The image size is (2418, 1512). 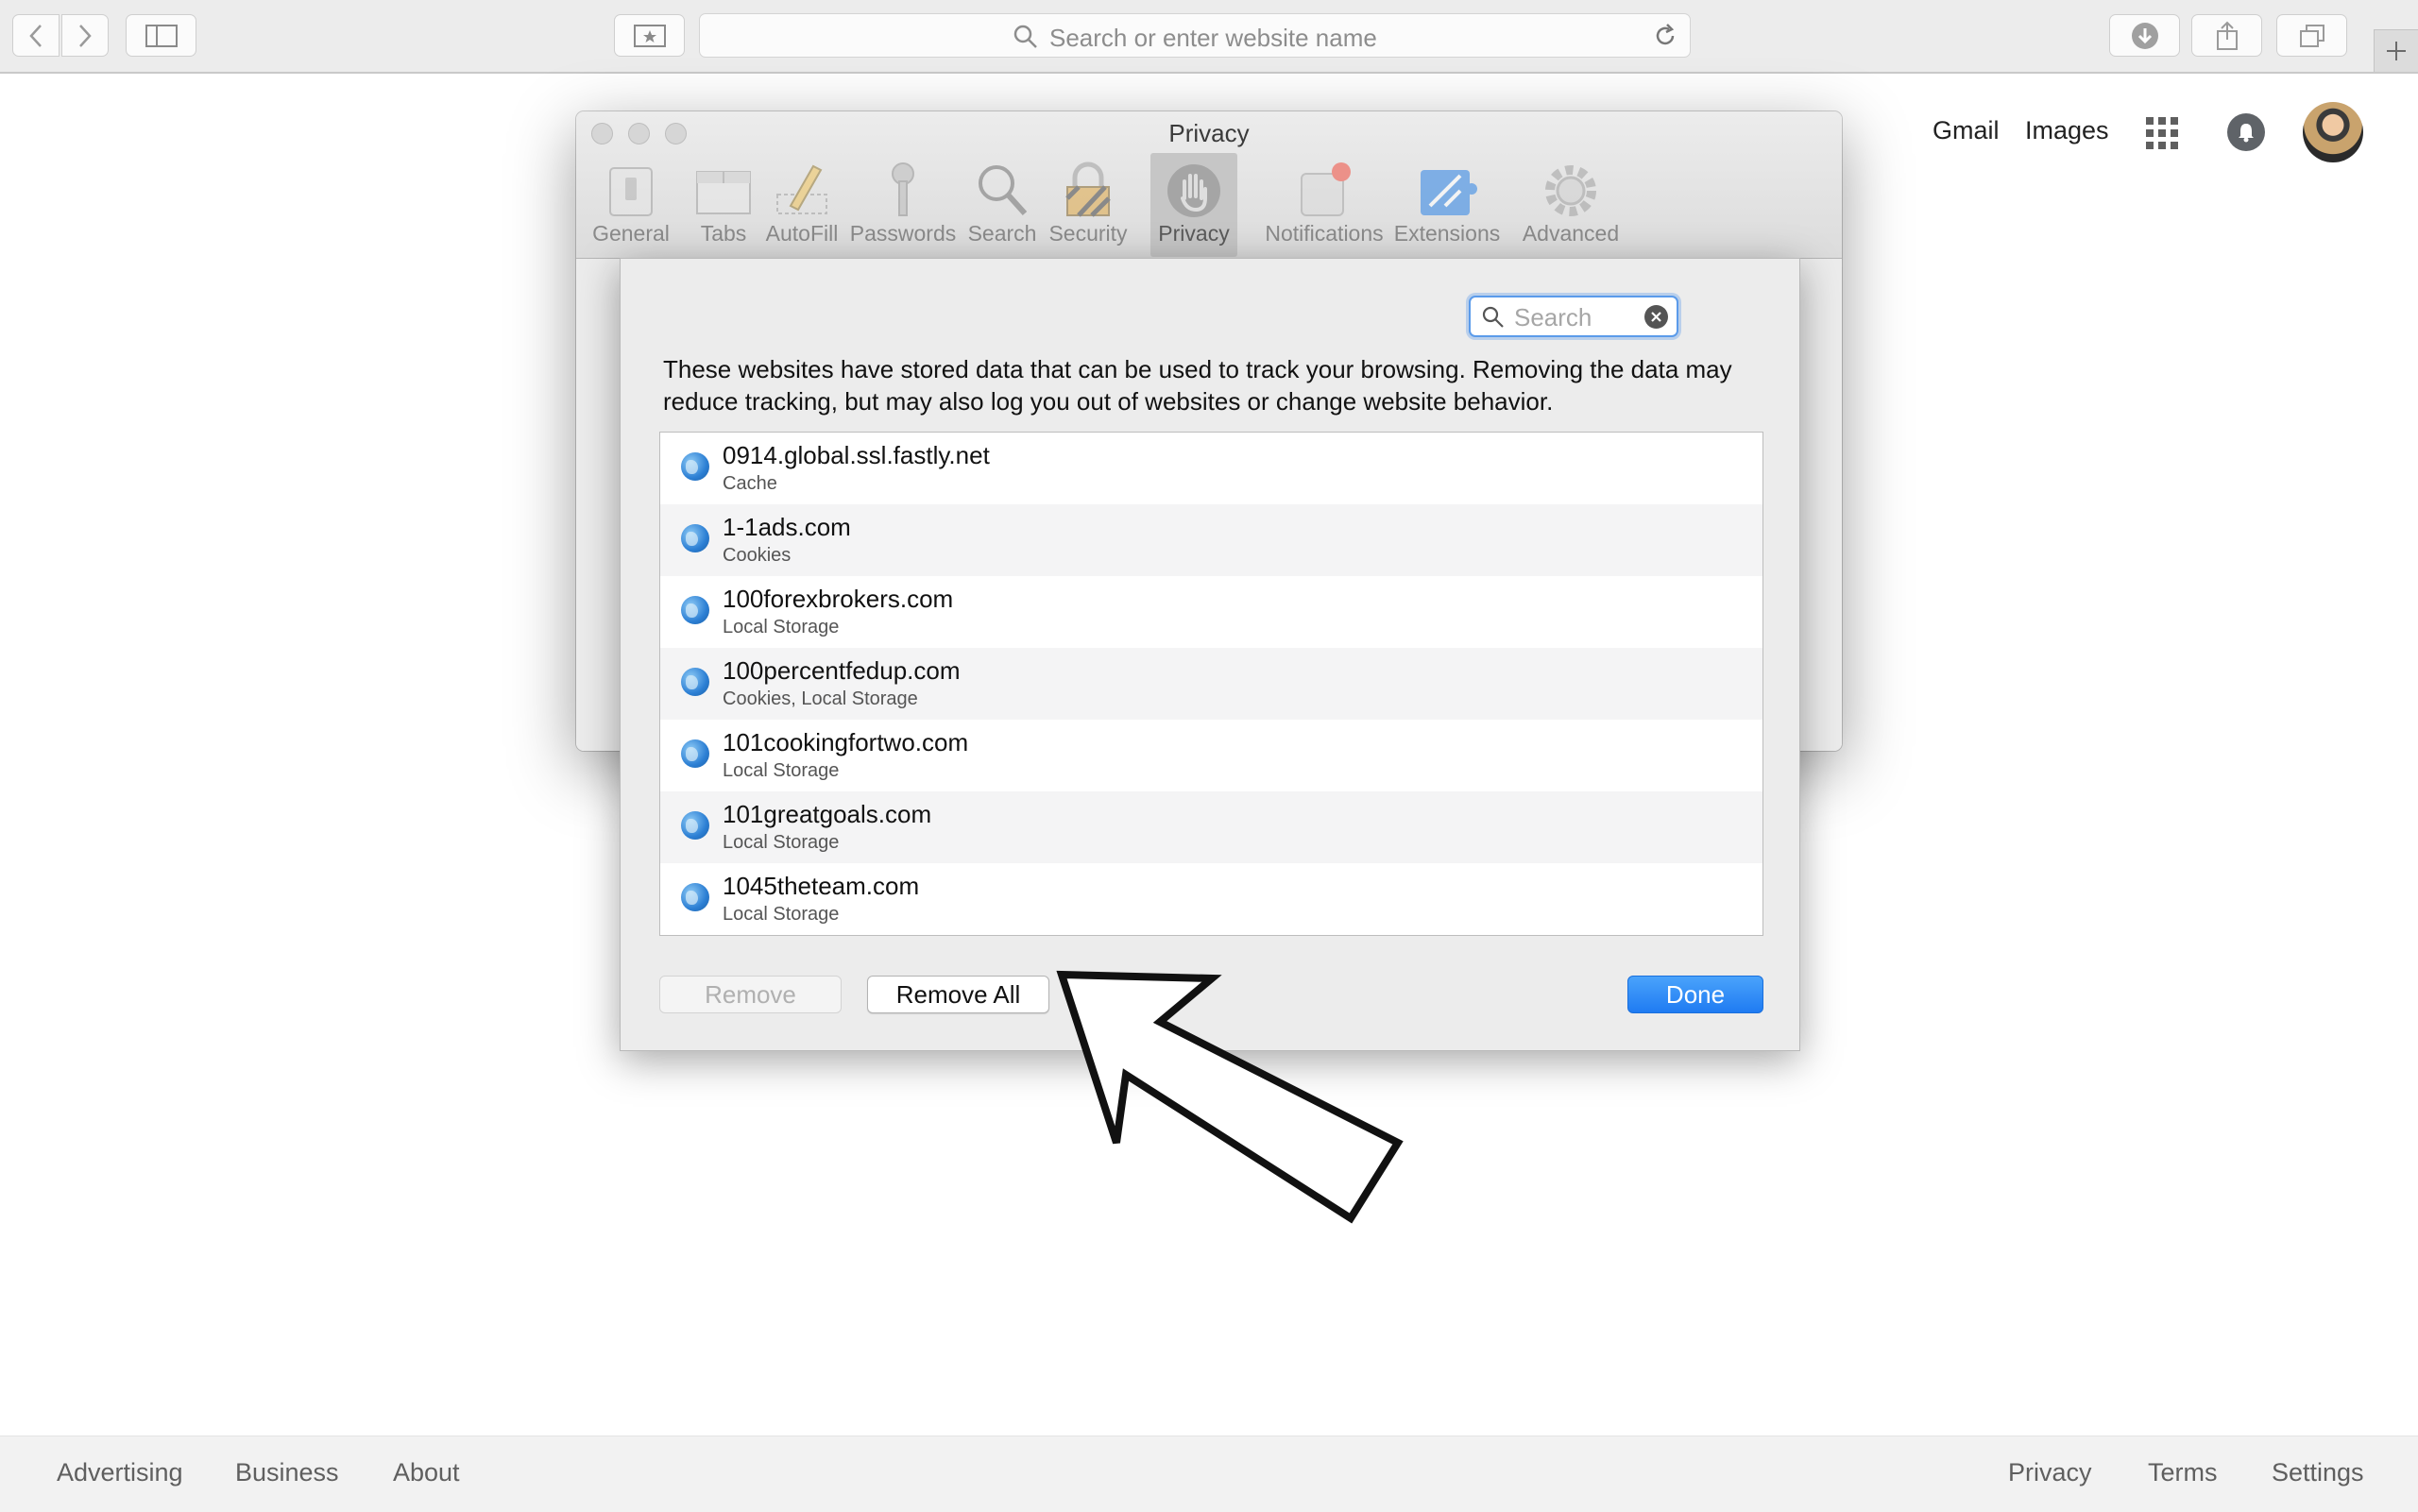 What do you see at coordinates (1211, 755) in the screenshot?
I see `list-item: 101cookingfortwo.com Local Storage` at bounding box center [1211, 755].